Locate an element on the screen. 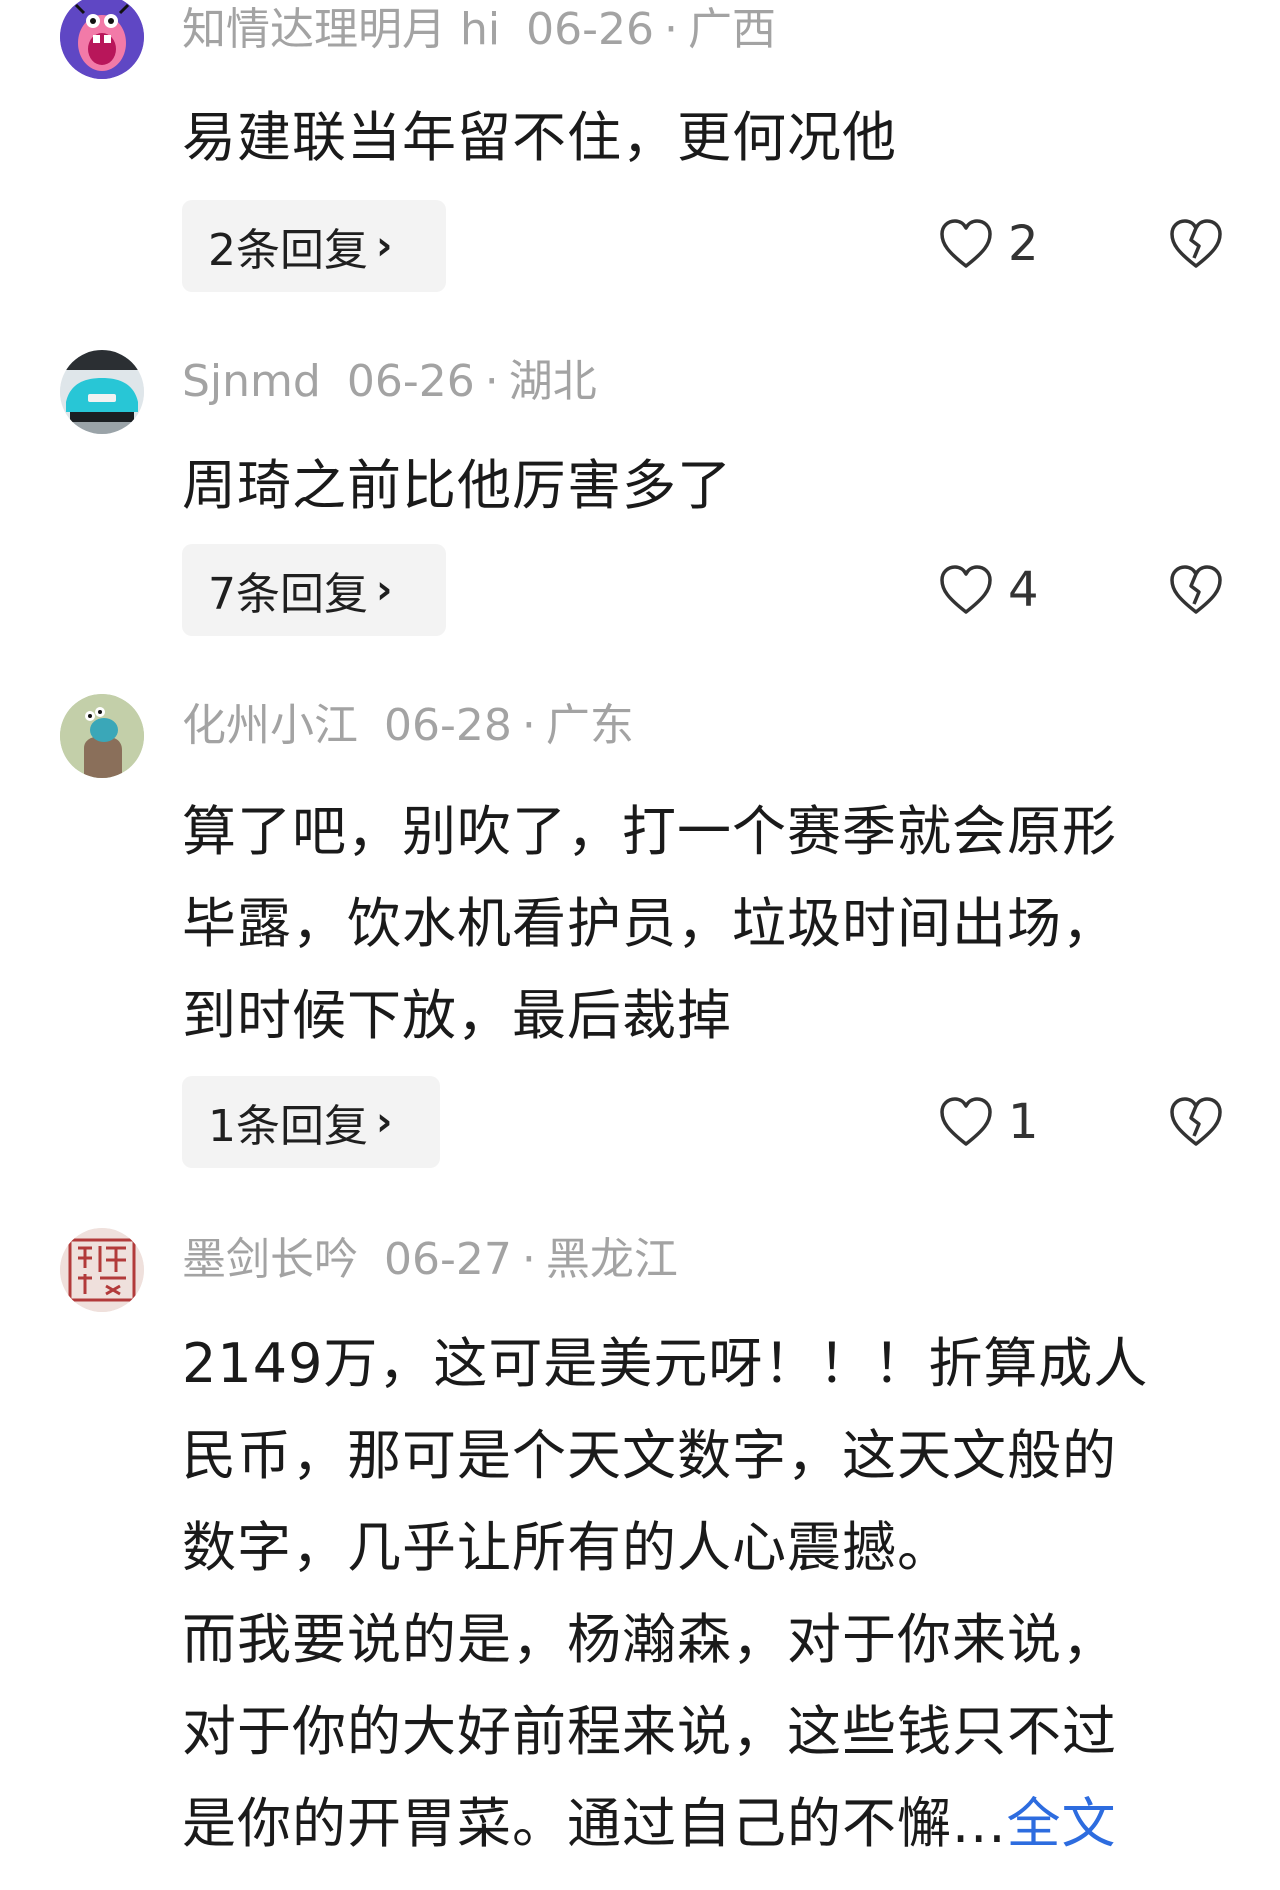 The height and width of the screenshot is (1890, 1280). comment-region: 湖北 is located at coordinates (552, 381).